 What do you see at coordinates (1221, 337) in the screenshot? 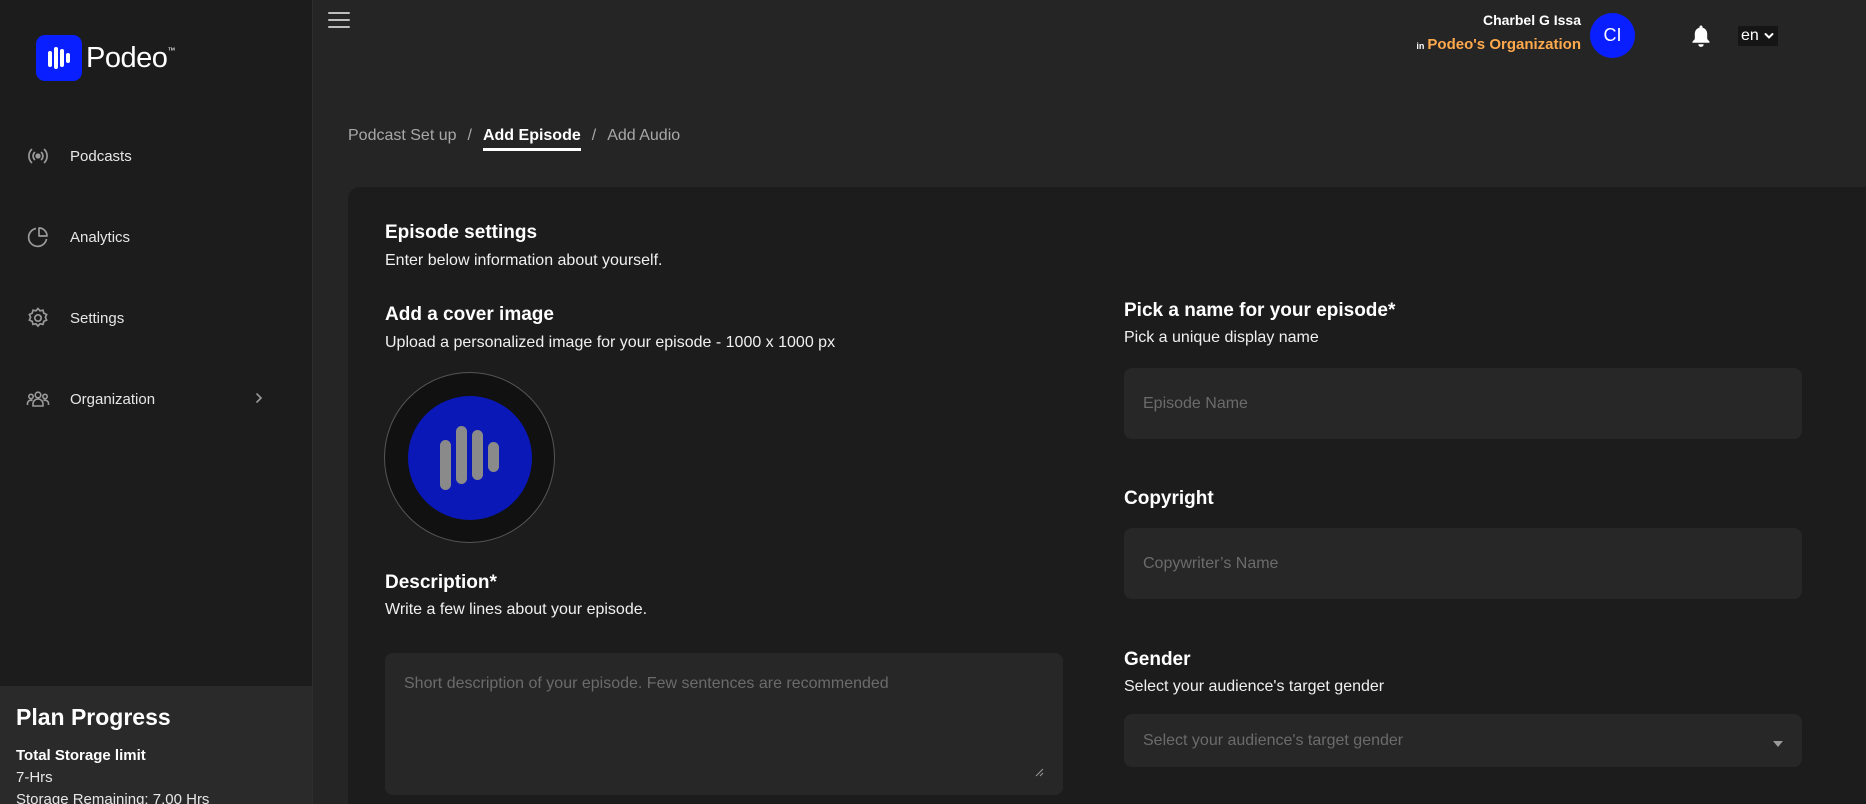
I see `episode-name-subtitle: Pick a unique display name` at bounding box center [1221, 337].